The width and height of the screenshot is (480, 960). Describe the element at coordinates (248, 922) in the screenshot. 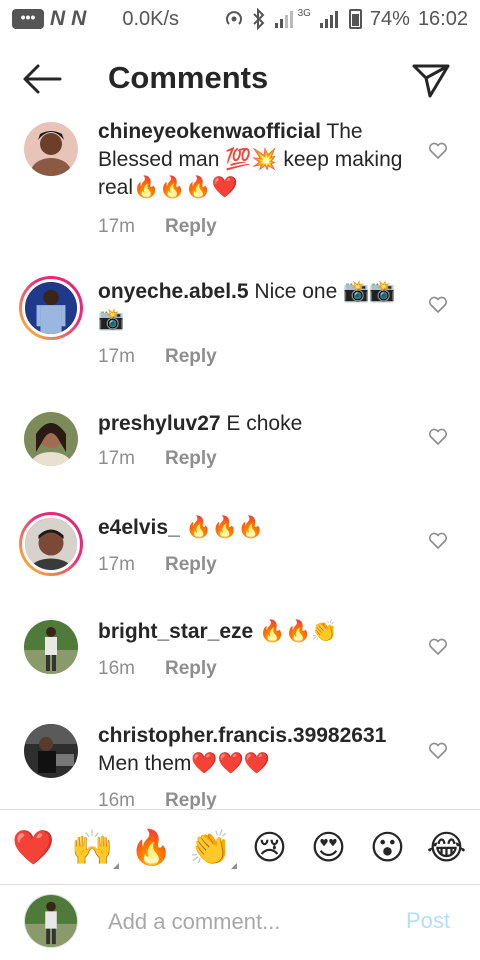

I see `comment-input` at that location.